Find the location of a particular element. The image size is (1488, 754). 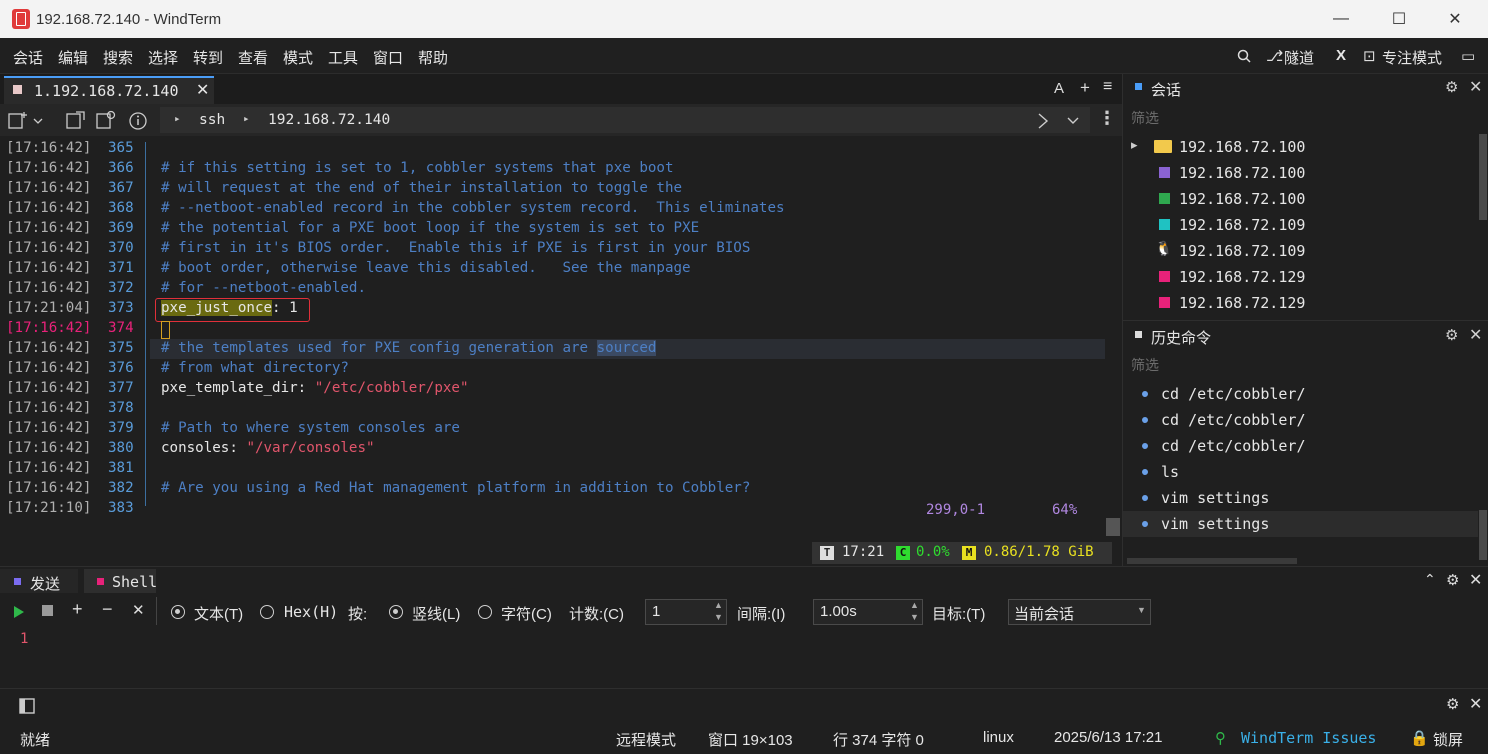

info-icon is located at coordinates (139, 122).